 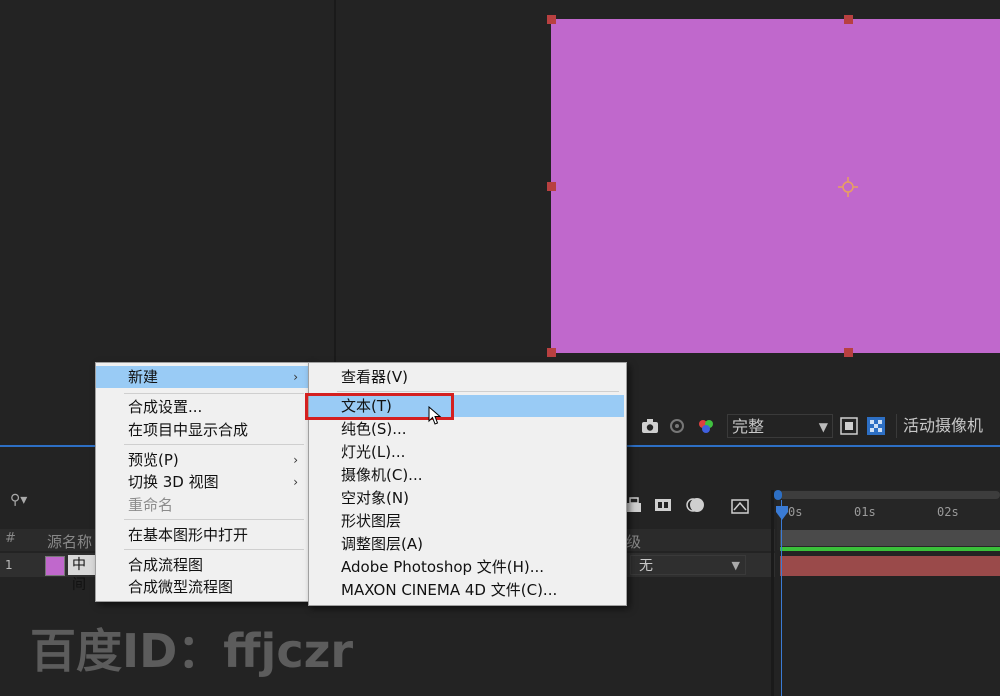 What do you see at coordinates (890, 538) in the screenshot?
I see `work-area-bar` at bounding box center [890, 538].